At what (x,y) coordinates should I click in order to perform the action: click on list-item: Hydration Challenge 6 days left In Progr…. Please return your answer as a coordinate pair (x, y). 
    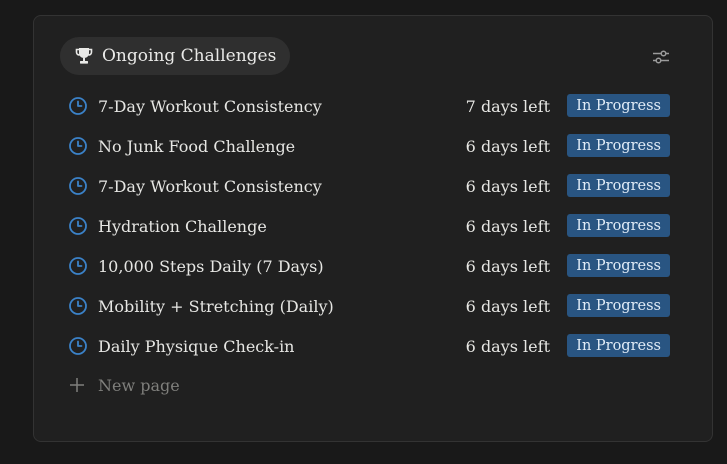
    Looking at the image, I should click on (373, 226).